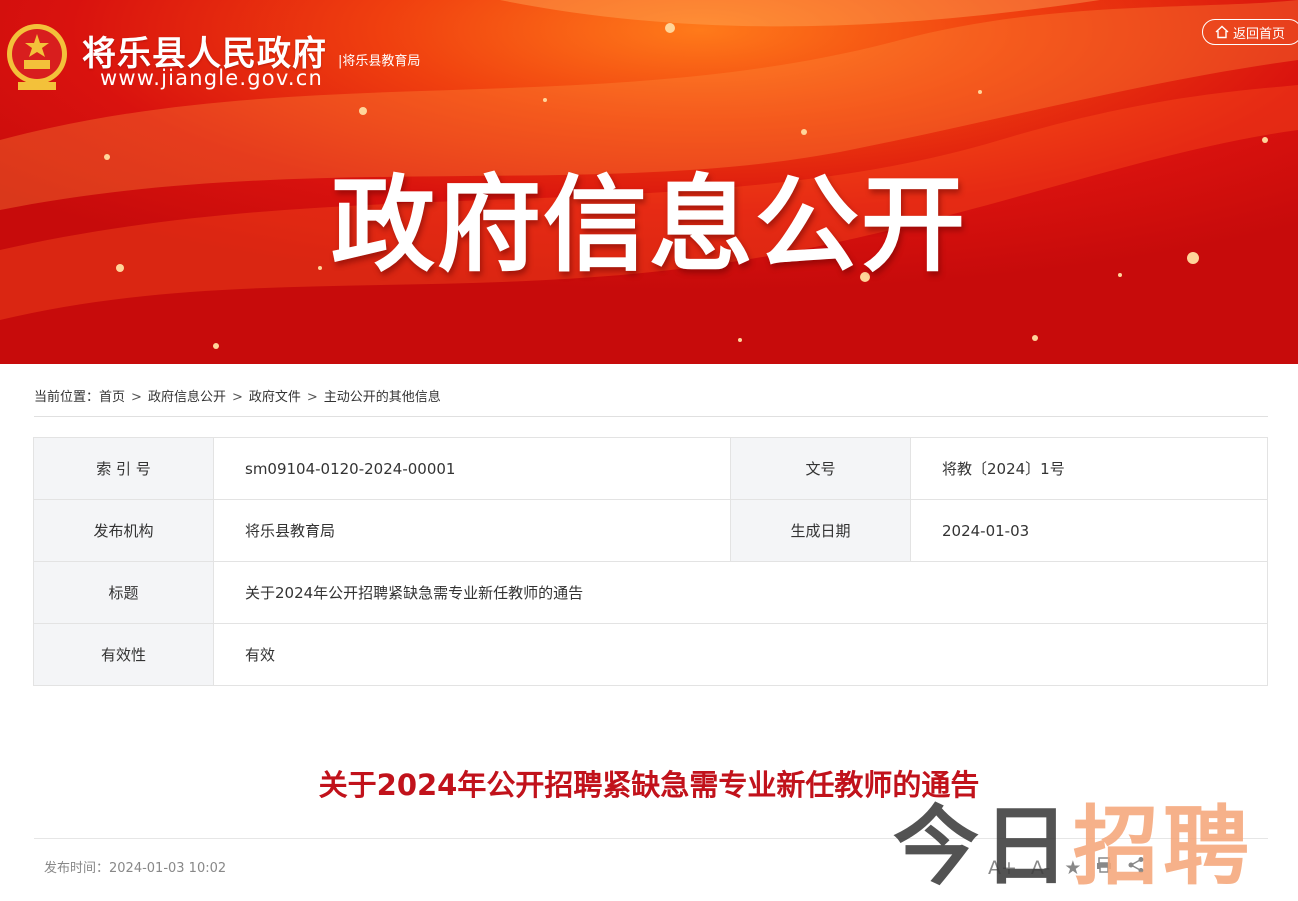  I want to click on doc-number-value: 将教〔2024〕1号, so click(1089, 468).